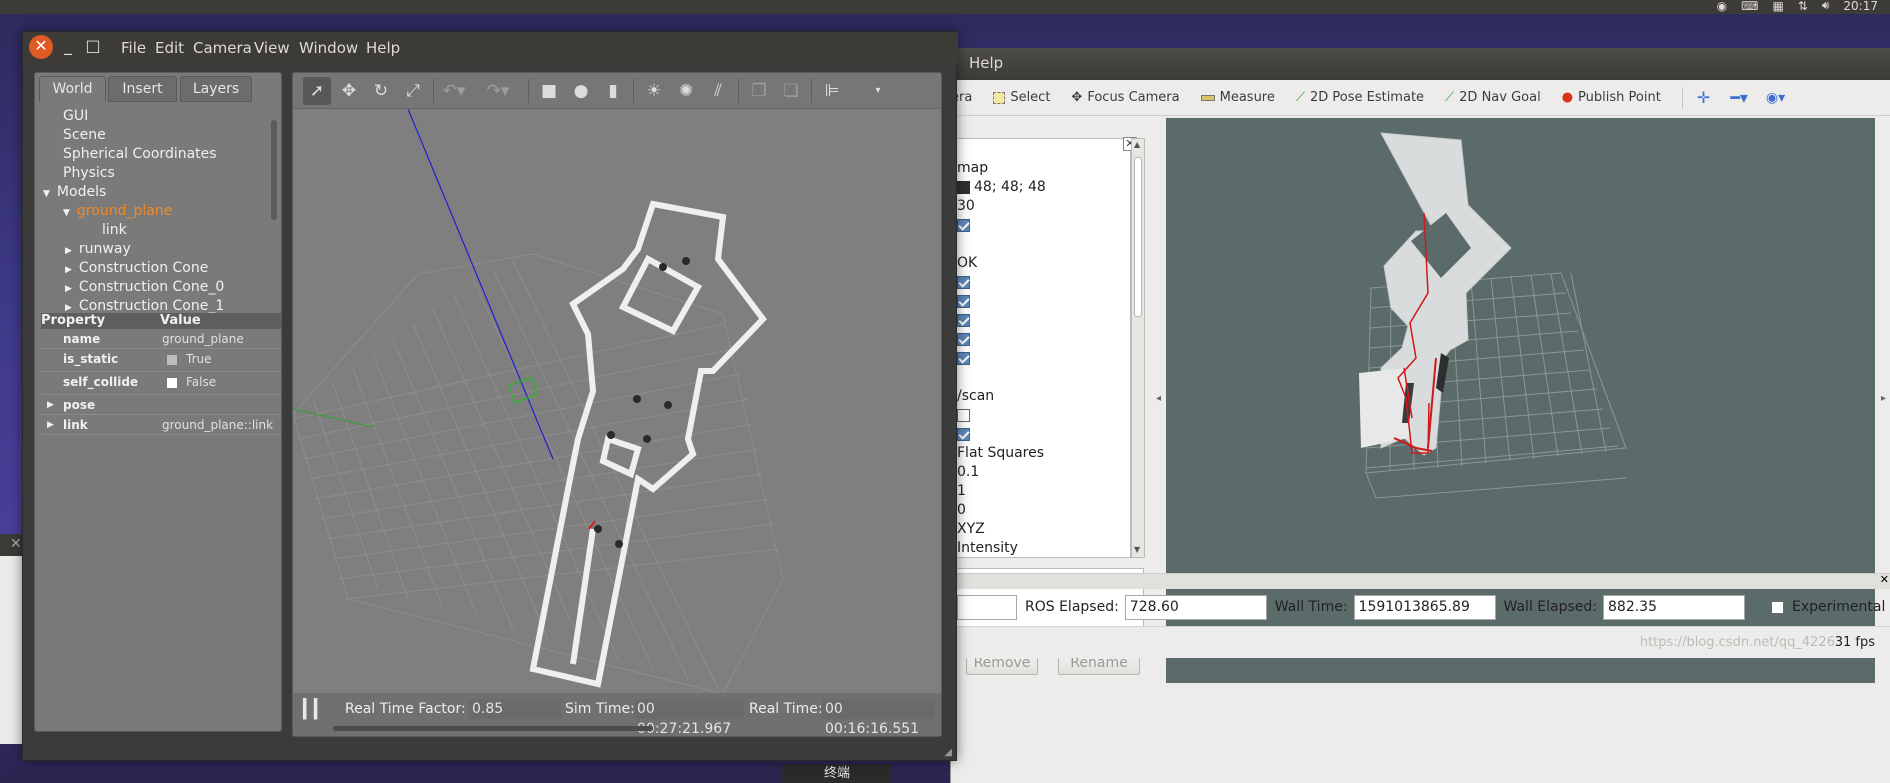  Describe the element at coordinates (1826, 6) in the screenshot. I see `volume-icon: 🔊︎` at that location.